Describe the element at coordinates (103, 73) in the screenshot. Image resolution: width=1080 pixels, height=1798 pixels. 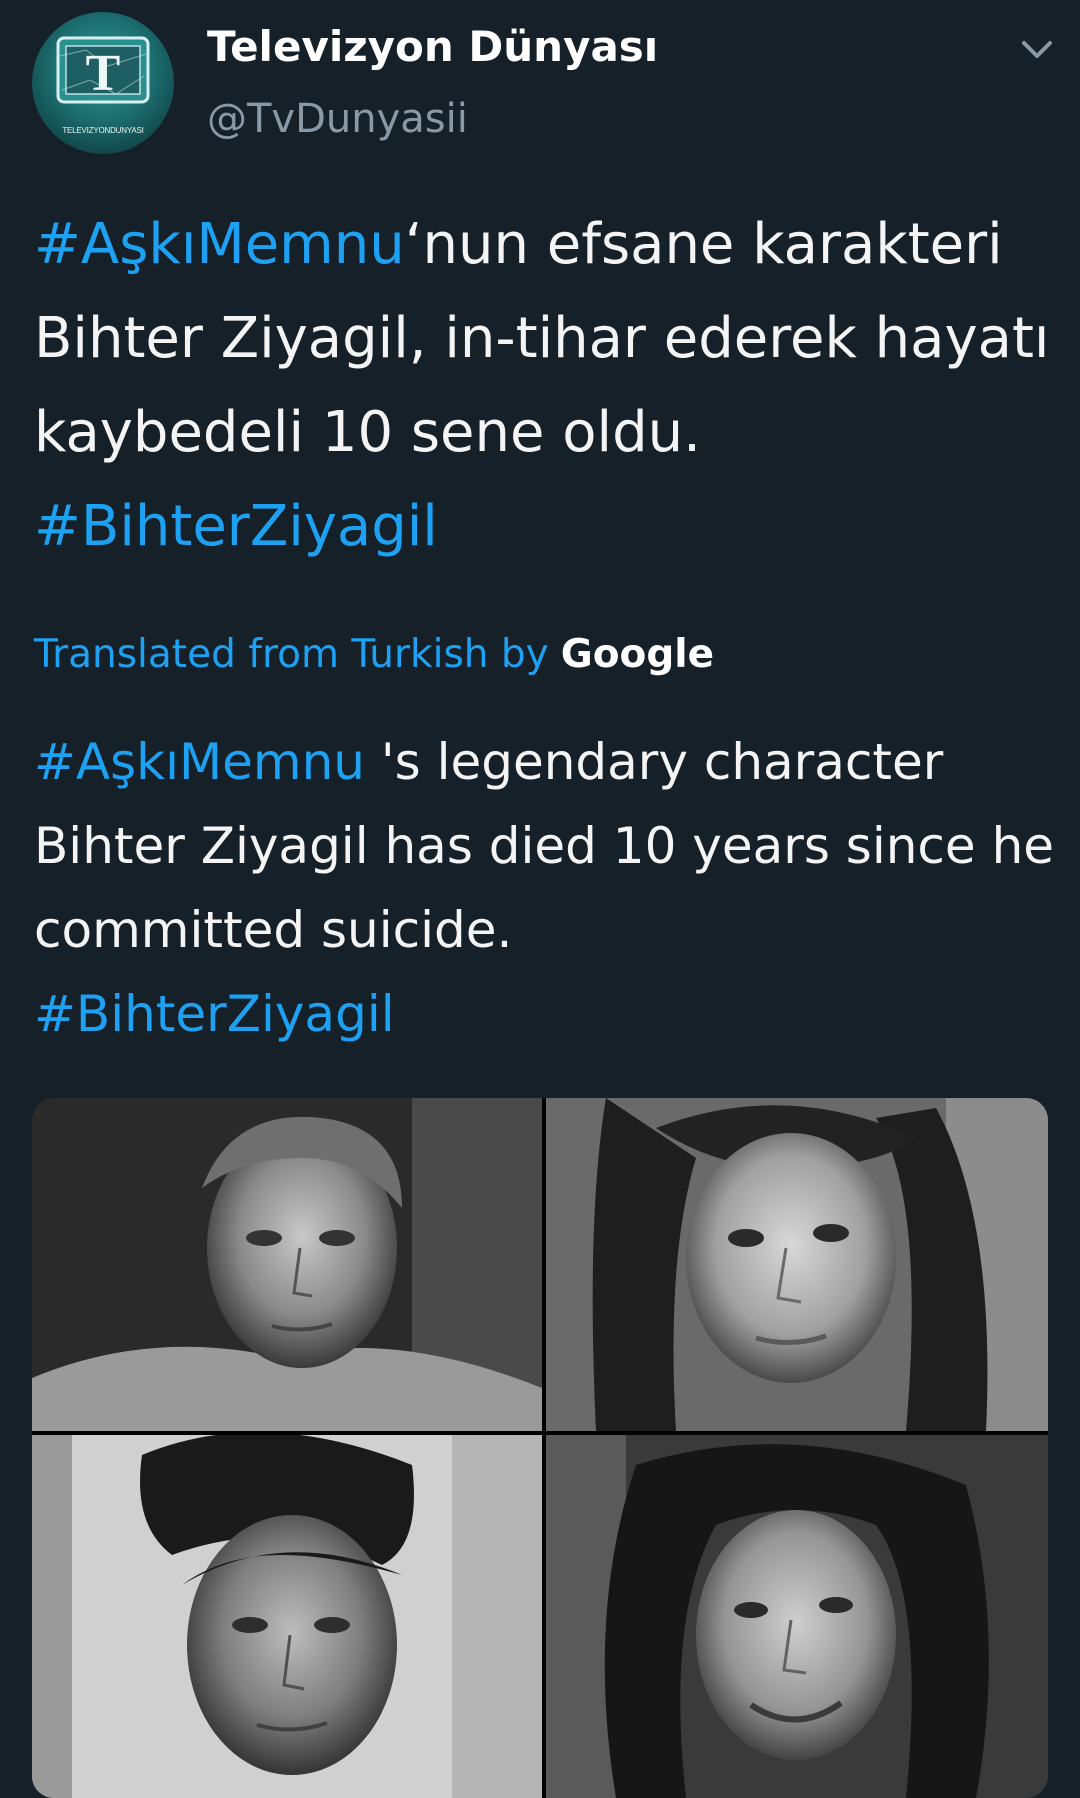
I see `svg-text: T` at that location.